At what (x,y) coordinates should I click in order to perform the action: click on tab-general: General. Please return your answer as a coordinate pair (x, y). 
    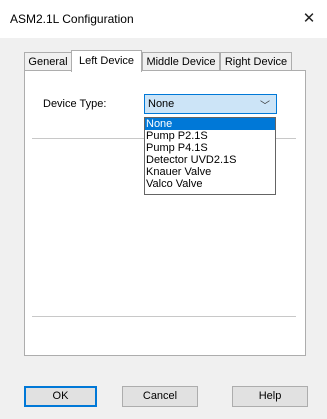
    Looking at the image, I should click on (48, 61).